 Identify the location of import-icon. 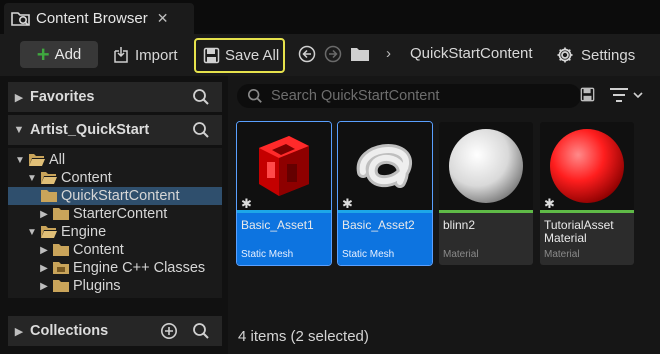
(121, 55).